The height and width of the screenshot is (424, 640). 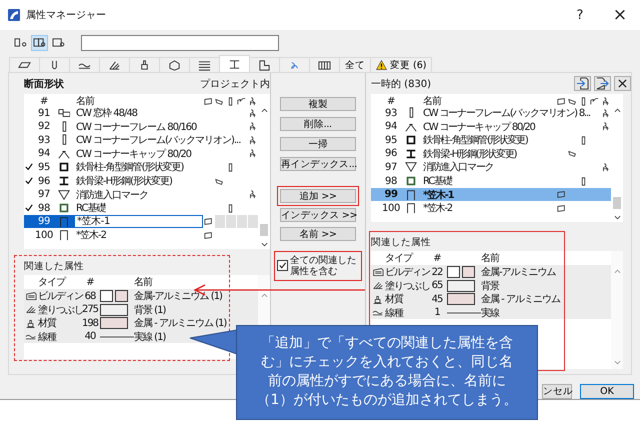 What do you see at coordinates (605, 101) in the screenshot?
I see `column-icon` at bounding box center [605, 101].